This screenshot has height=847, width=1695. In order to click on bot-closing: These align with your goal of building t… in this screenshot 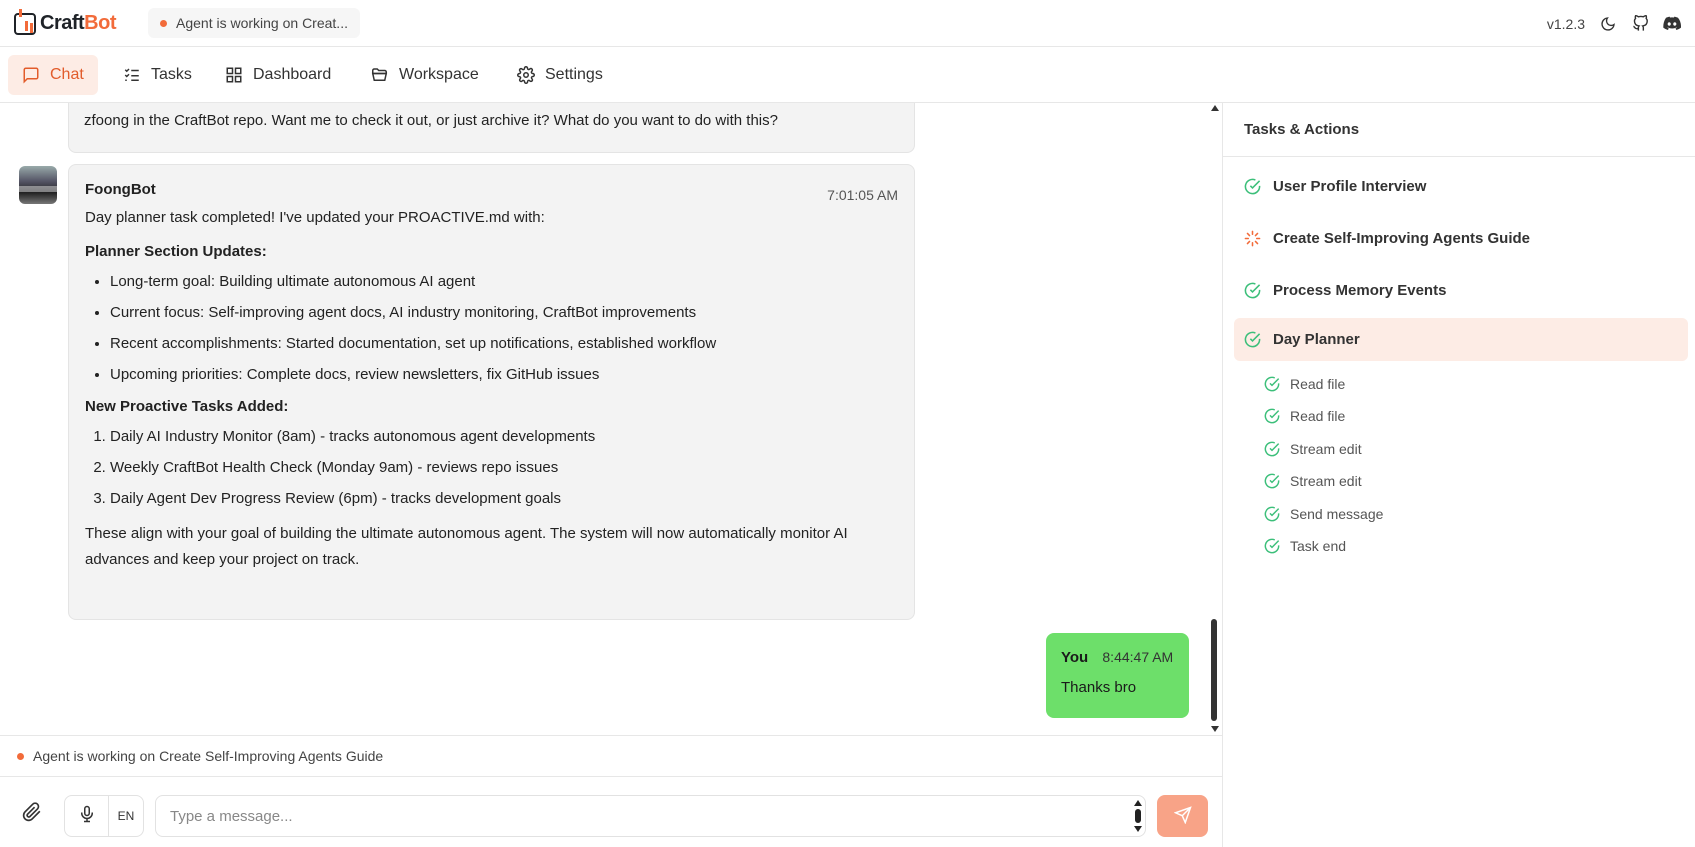, I will do `click(466, 546)`.